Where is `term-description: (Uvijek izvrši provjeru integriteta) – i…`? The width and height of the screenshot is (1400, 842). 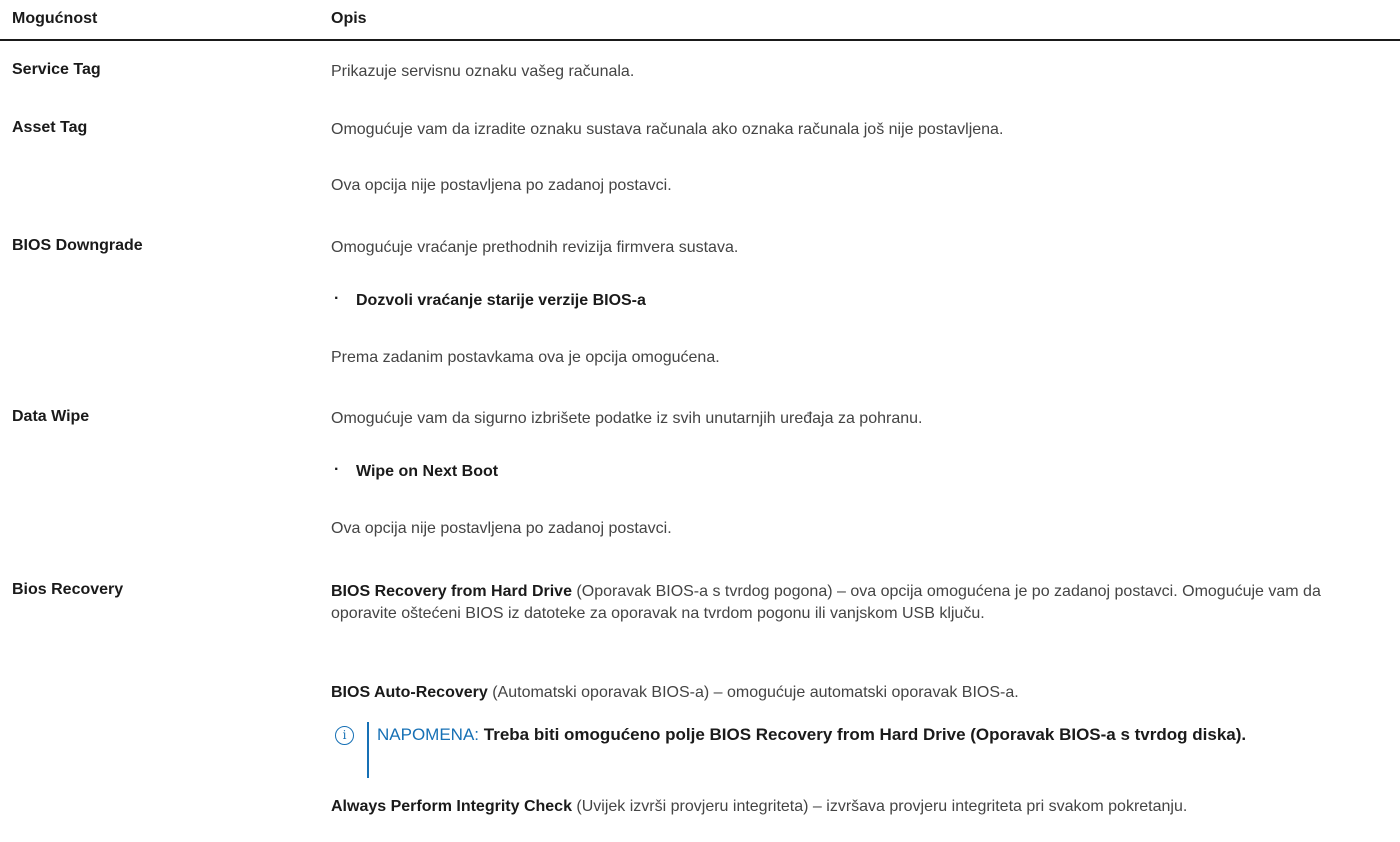
term-description: (Uvijek izvrši provjeru integriteta) – i… is located at coordinates (879, 806).